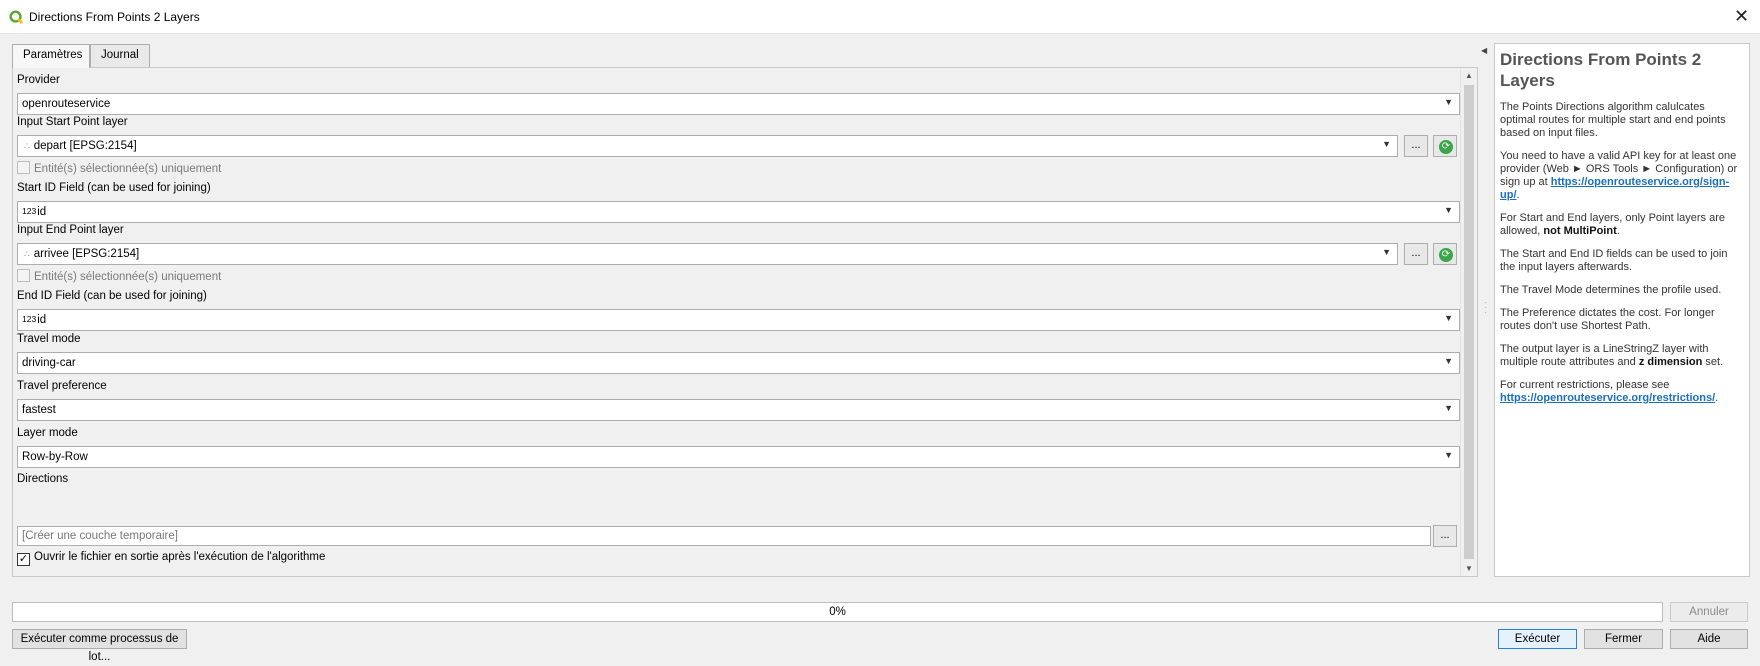 The height and width of the screenshot is (666, 1760). What do you see at coordinates (43, 479) in the screenshot?
I see `directions-label: Directions` at bounding box center [43, 479].